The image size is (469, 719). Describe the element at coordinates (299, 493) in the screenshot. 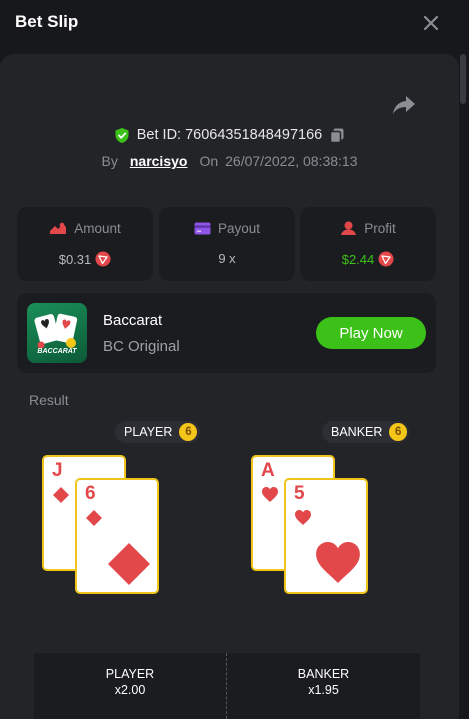

I see `card-rank: 5` at that location.